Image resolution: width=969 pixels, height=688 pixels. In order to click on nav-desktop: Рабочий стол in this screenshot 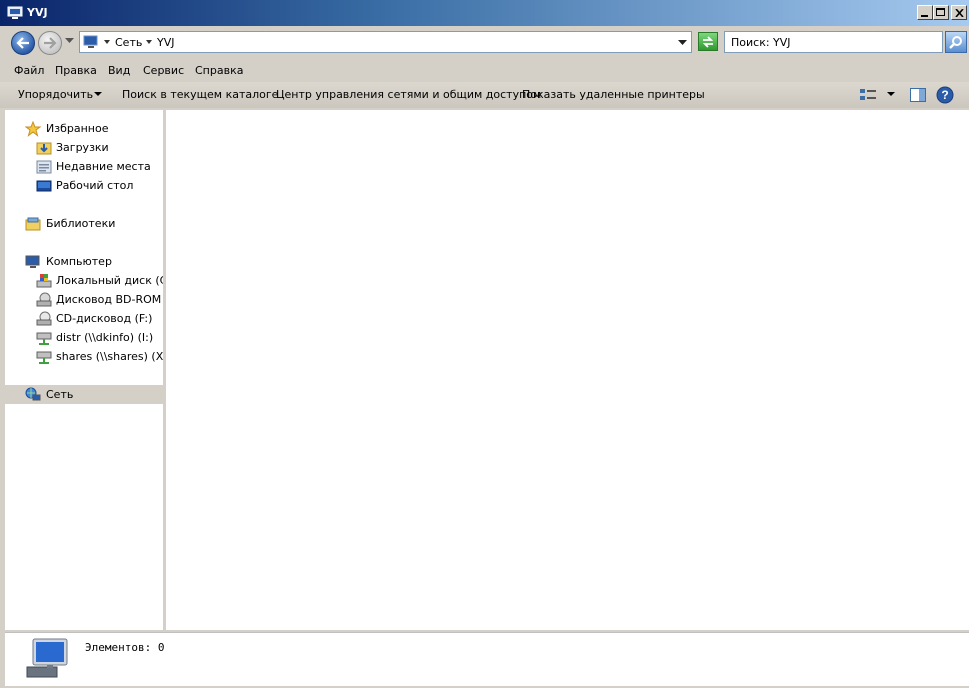, I will do `click(84, 185)`.